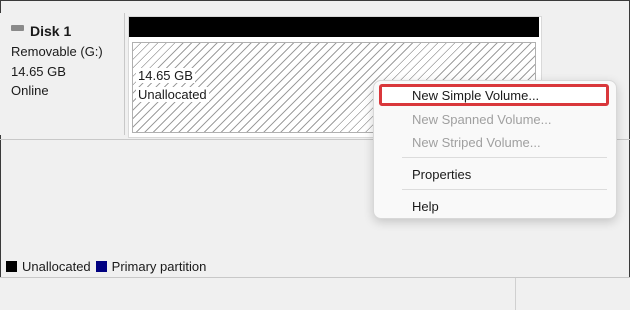 This screenshot has width=630, height=310. I want to click on segment-size: 14.65 GB, so click(165, 75).